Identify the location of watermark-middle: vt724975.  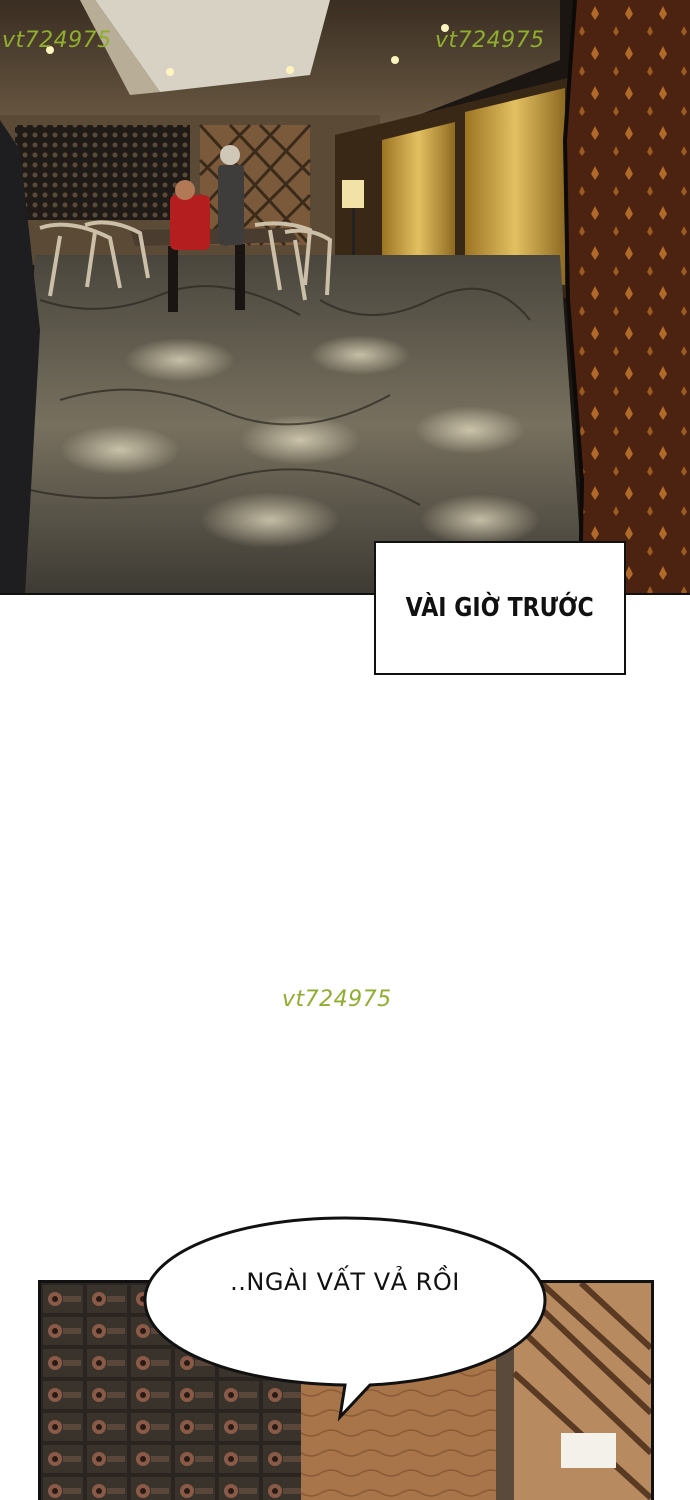
(337, 999).